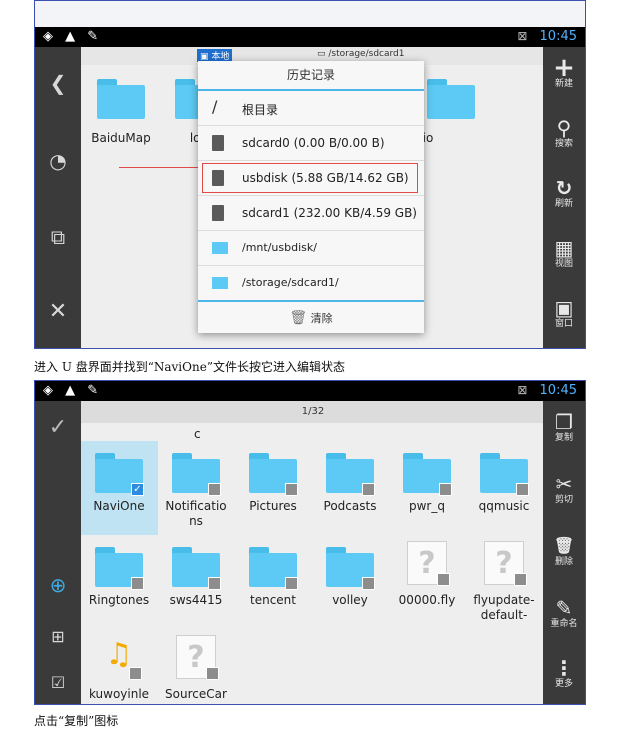 Image resolution: width=643 pixels, height=735 pixels. I want to click on grid-item-label: Notificatio ns, so click(196, 513).